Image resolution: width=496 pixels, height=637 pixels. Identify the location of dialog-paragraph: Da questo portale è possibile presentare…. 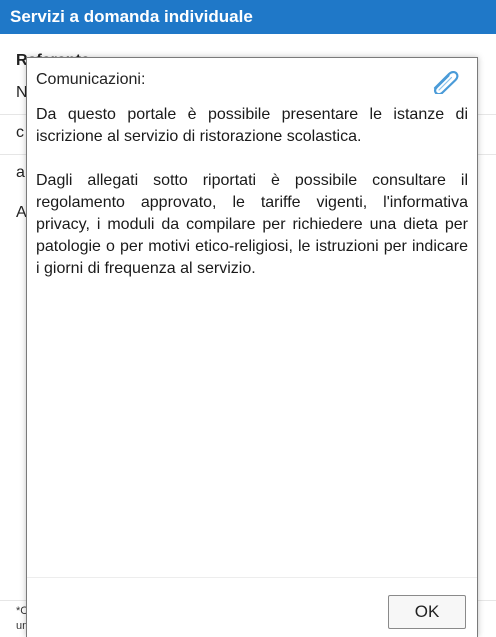
(252, 125).